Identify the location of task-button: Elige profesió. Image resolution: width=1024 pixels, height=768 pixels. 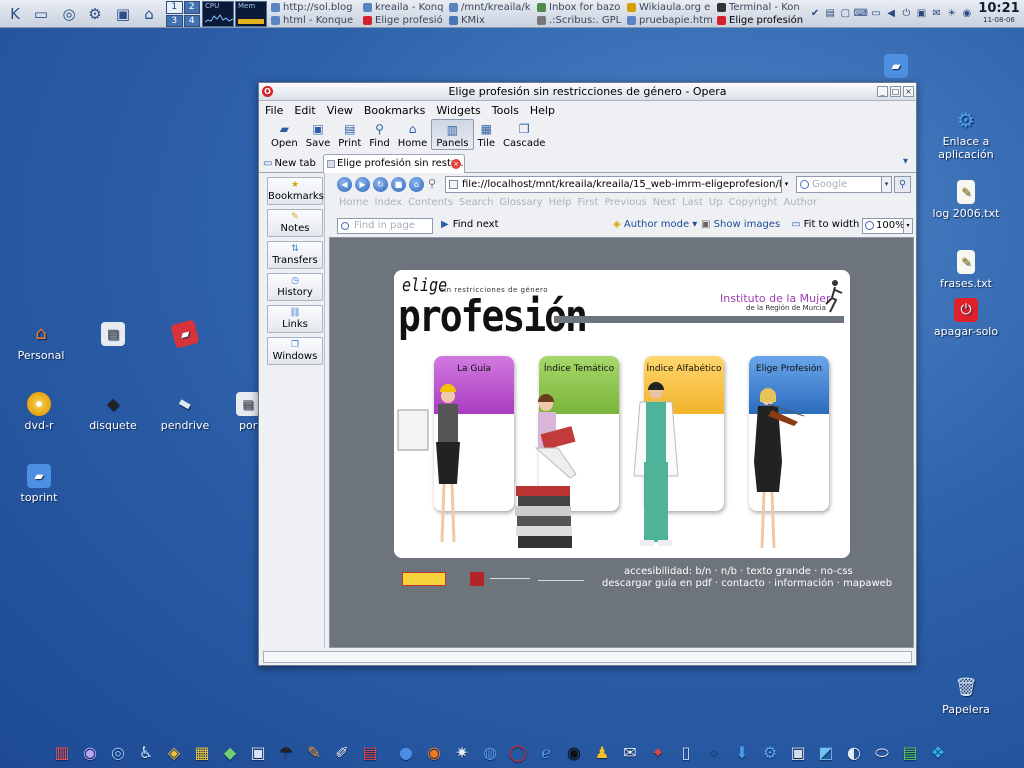
(408, 20).